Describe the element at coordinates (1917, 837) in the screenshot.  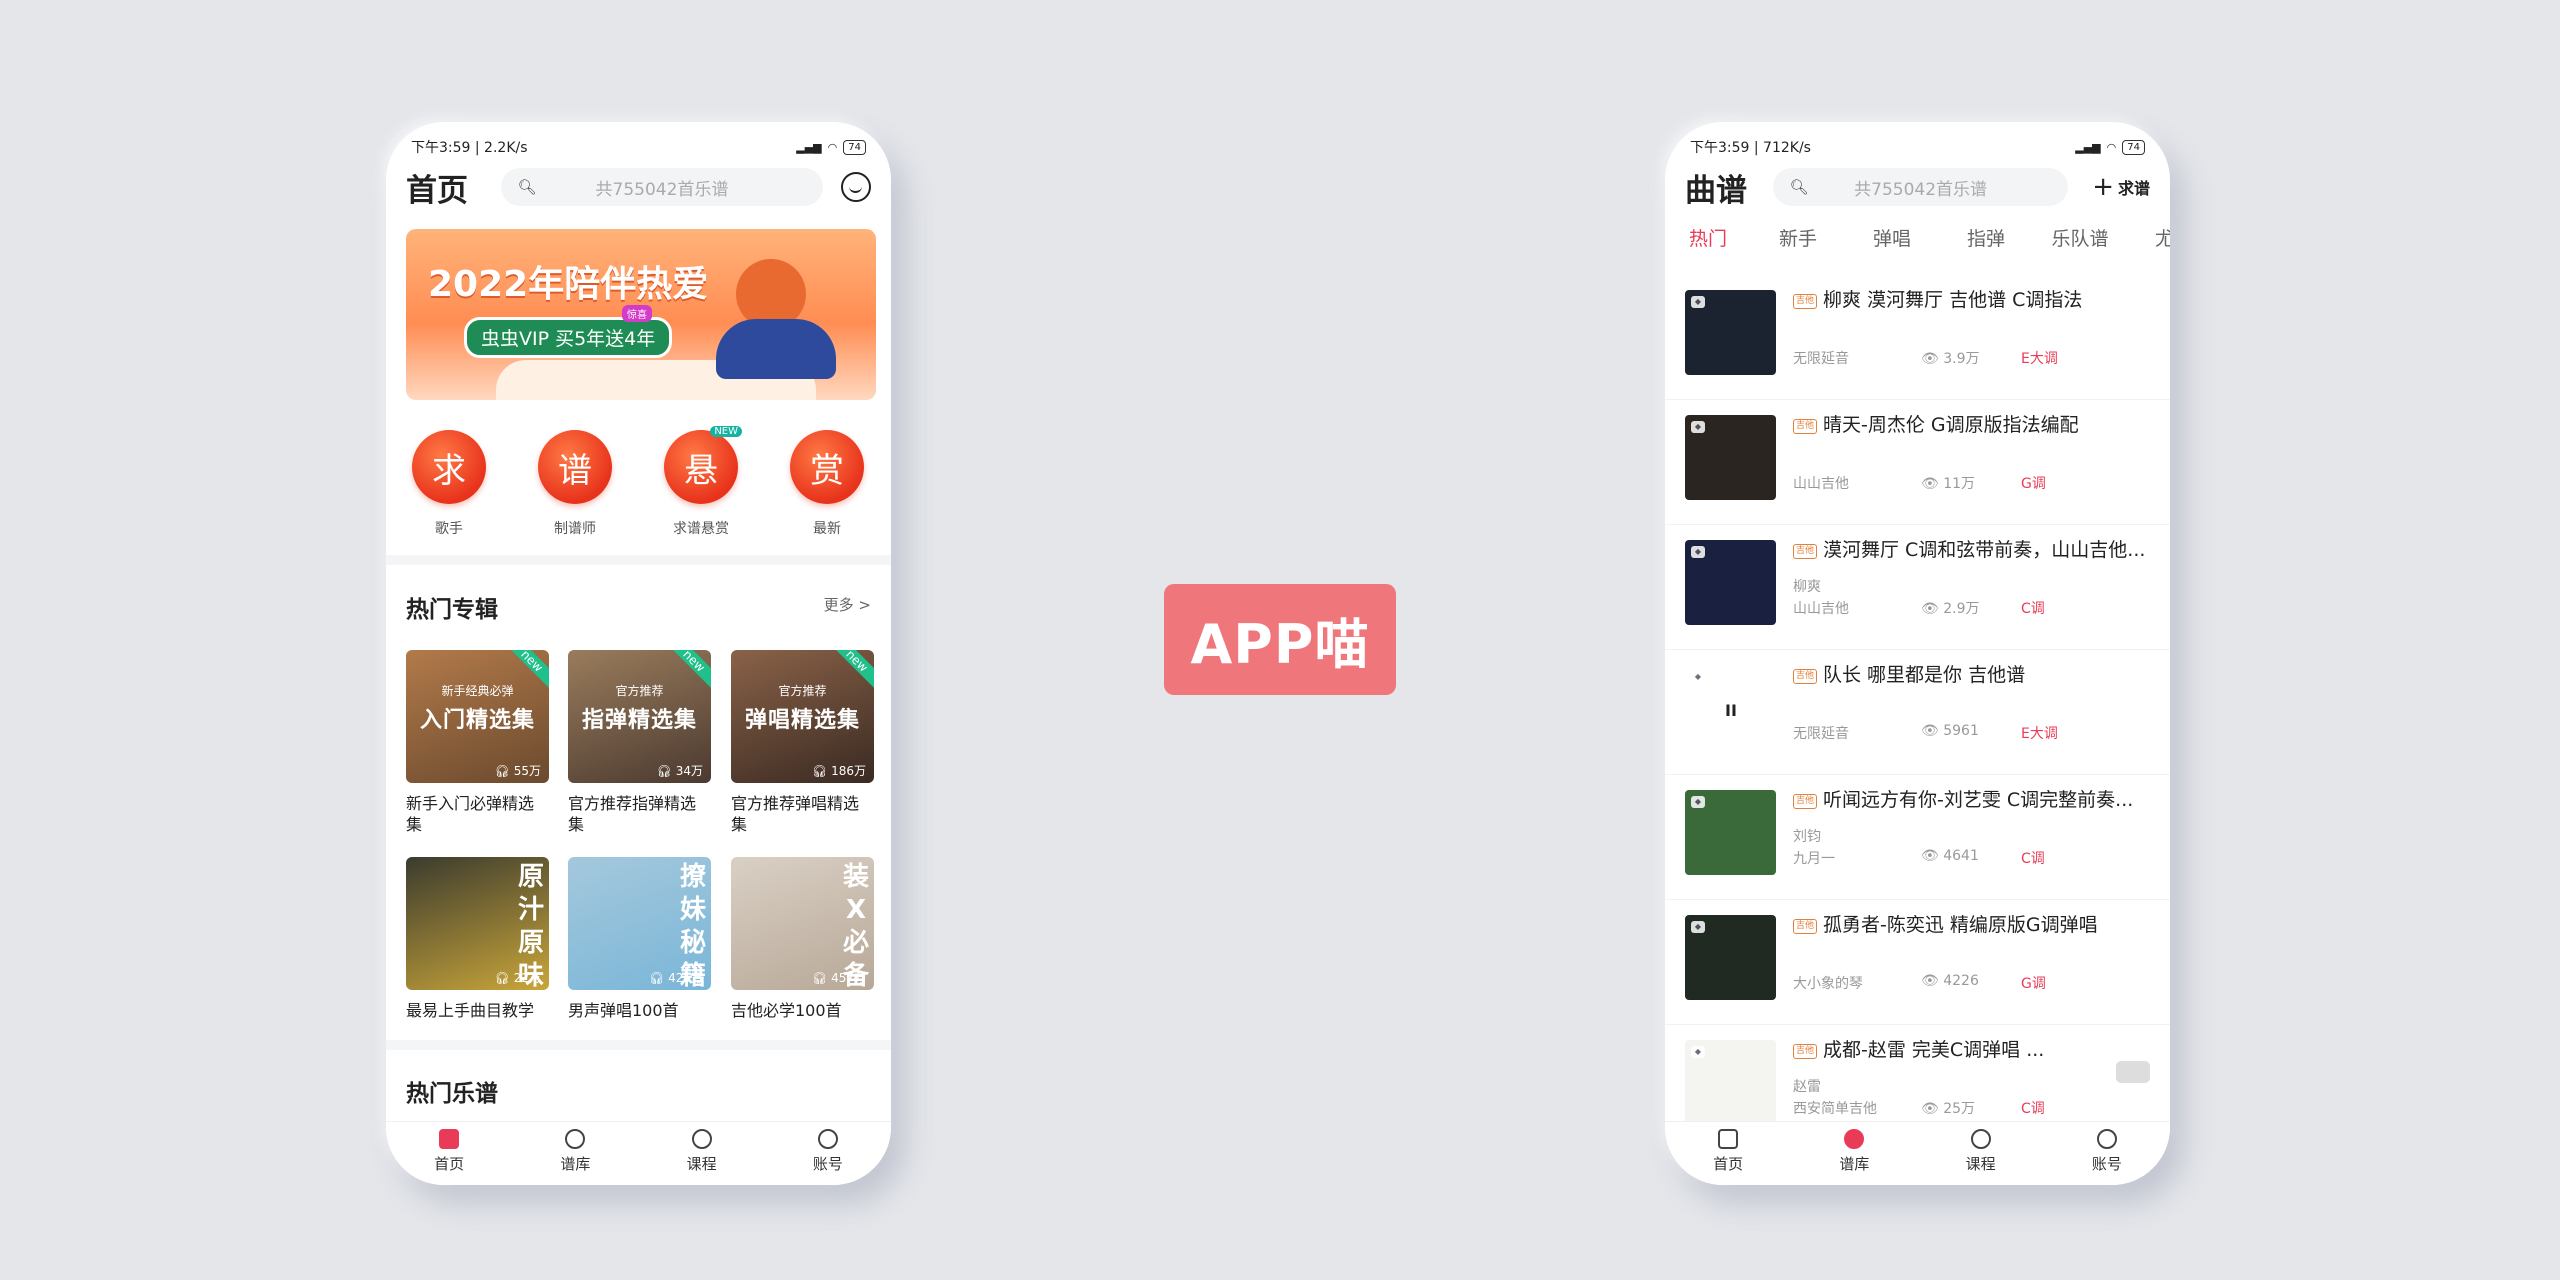
I see `song-row: ◆ 吉他 听闻远方有你-刘艺雯 C调完整前奏... 刘钧 九月一 👁︎ 4641 C调` at that location.